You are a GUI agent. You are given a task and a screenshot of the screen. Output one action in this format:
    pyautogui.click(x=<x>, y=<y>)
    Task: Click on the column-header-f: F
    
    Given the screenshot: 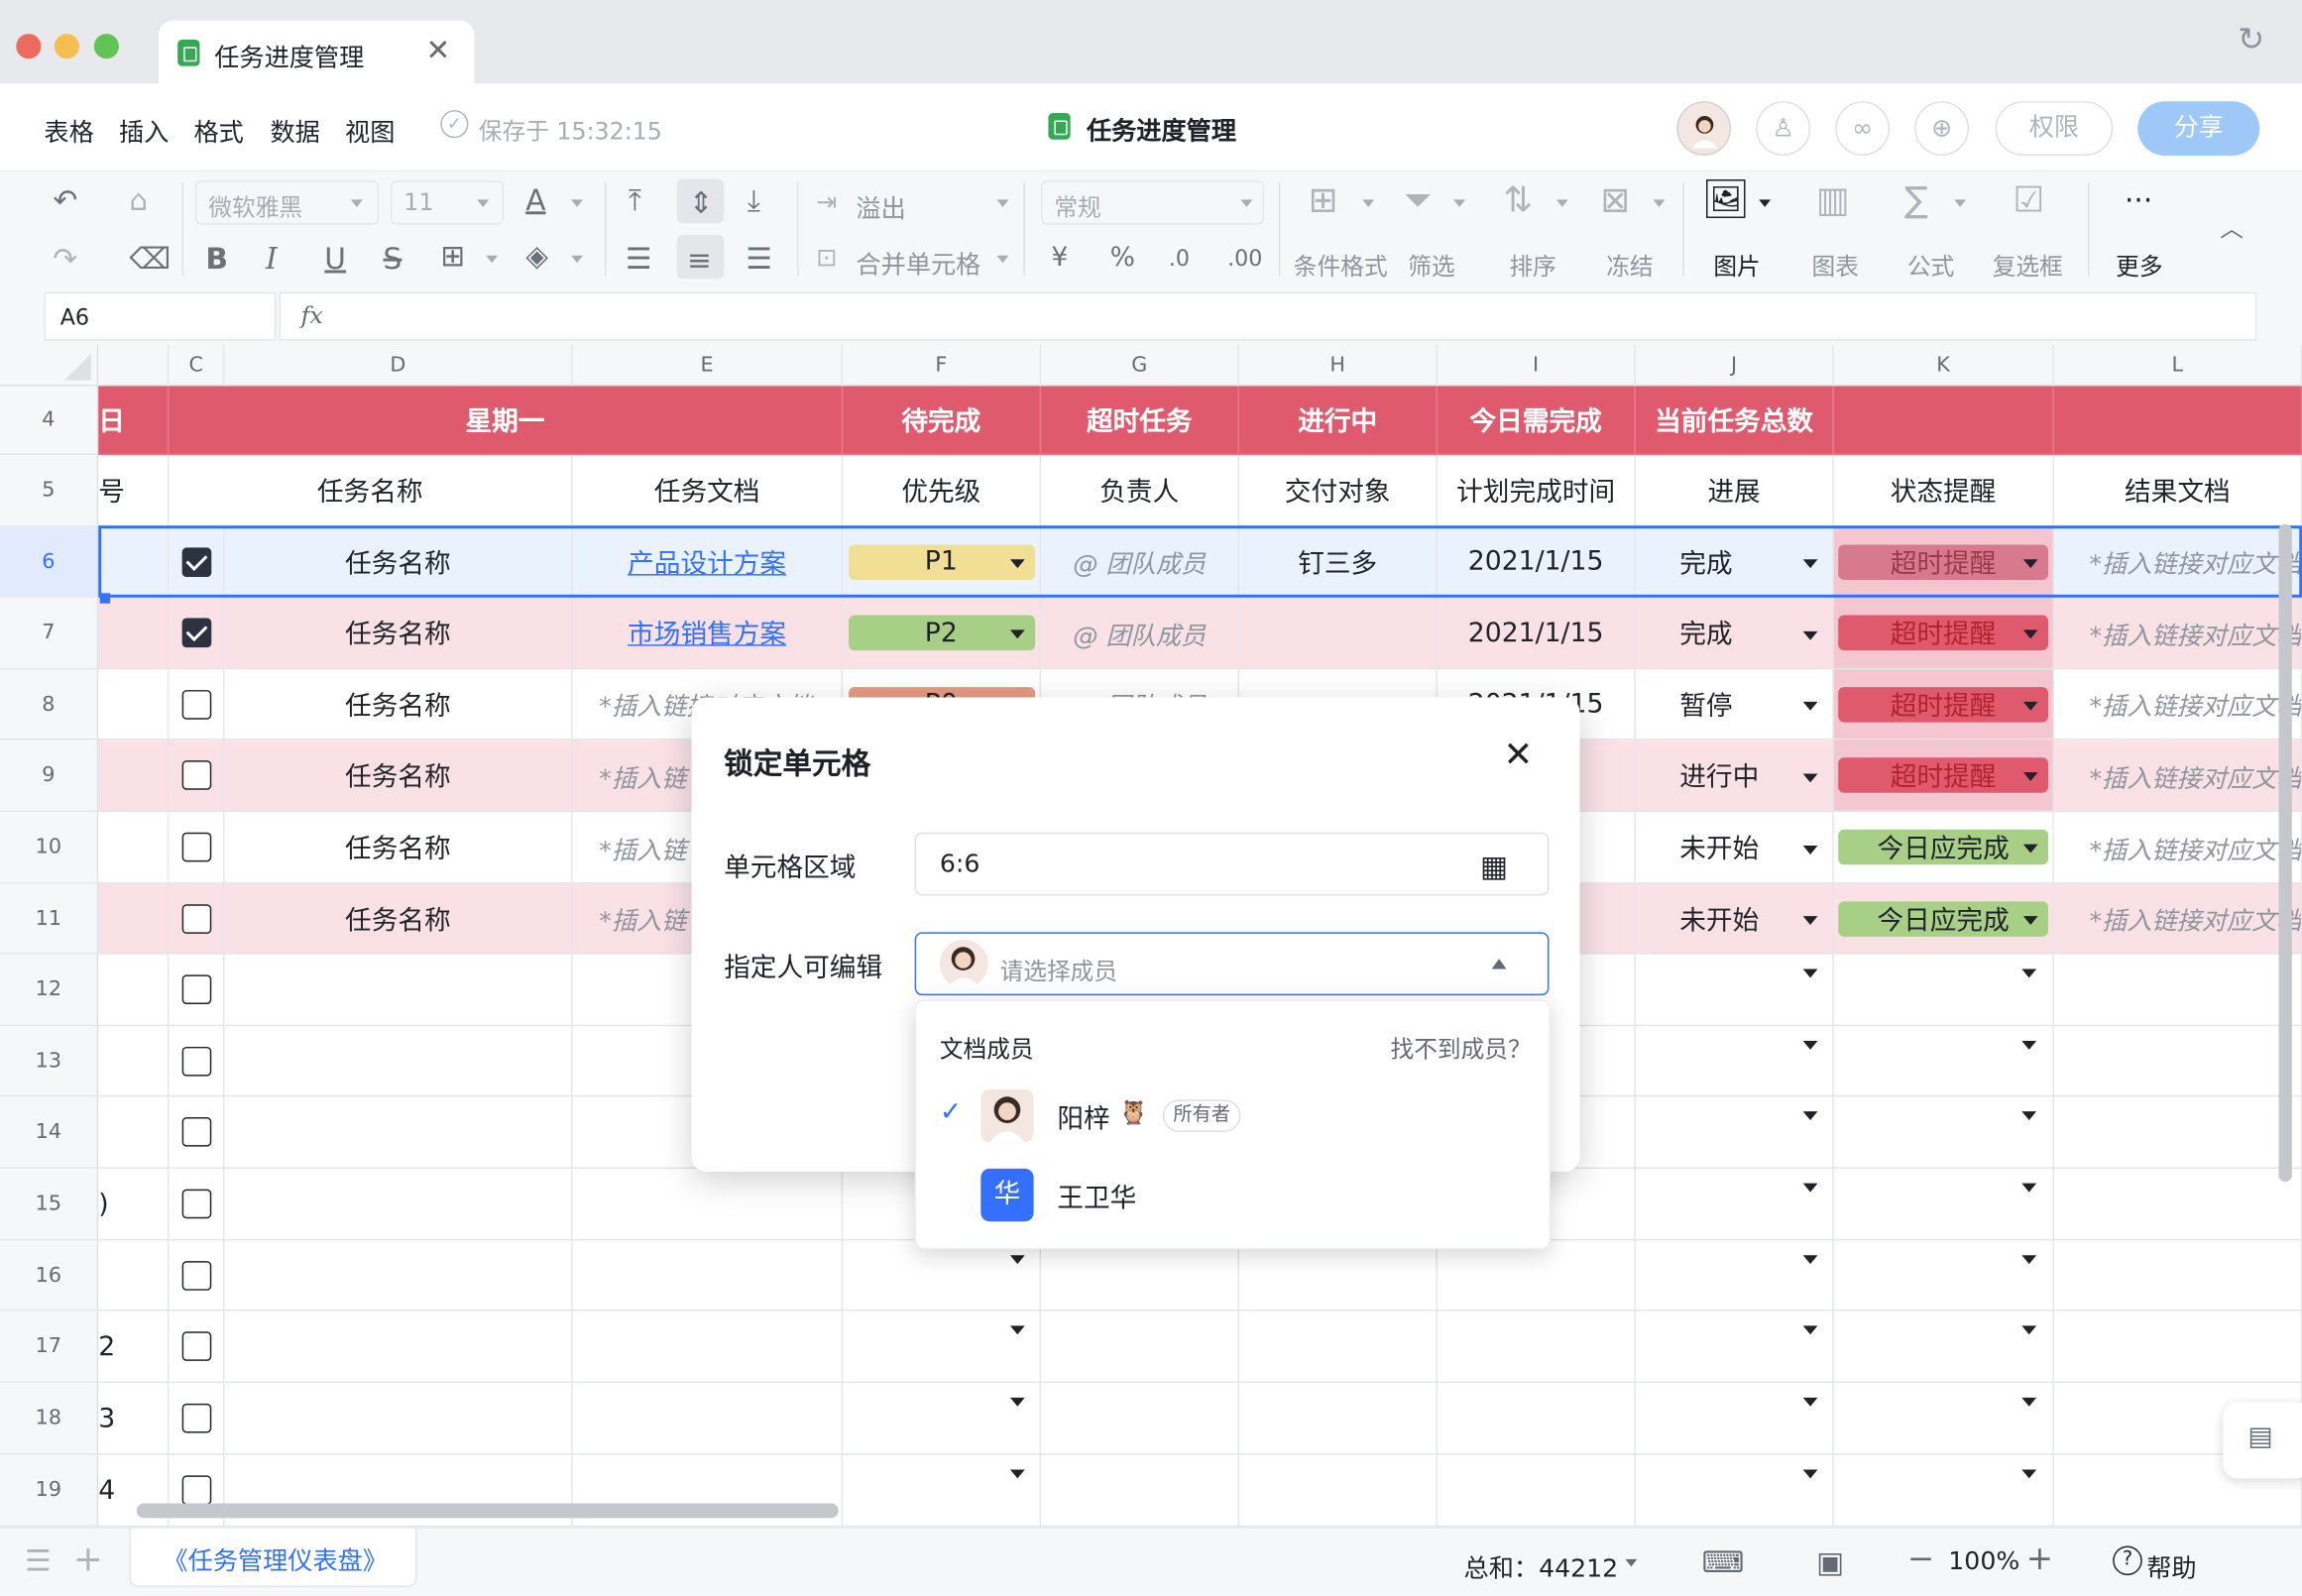 What is the action you would take?
    pyautogui.click(x=942, y=366)
    